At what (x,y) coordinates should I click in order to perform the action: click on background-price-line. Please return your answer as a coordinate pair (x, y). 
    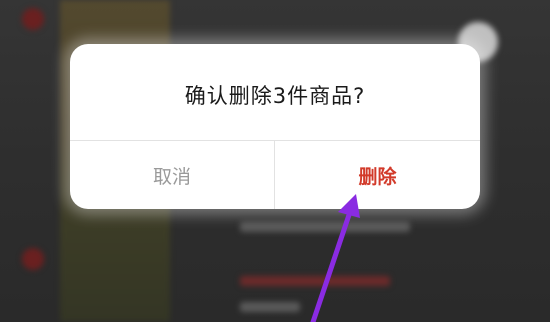
    Looking at the image, I should click on (315, 281).